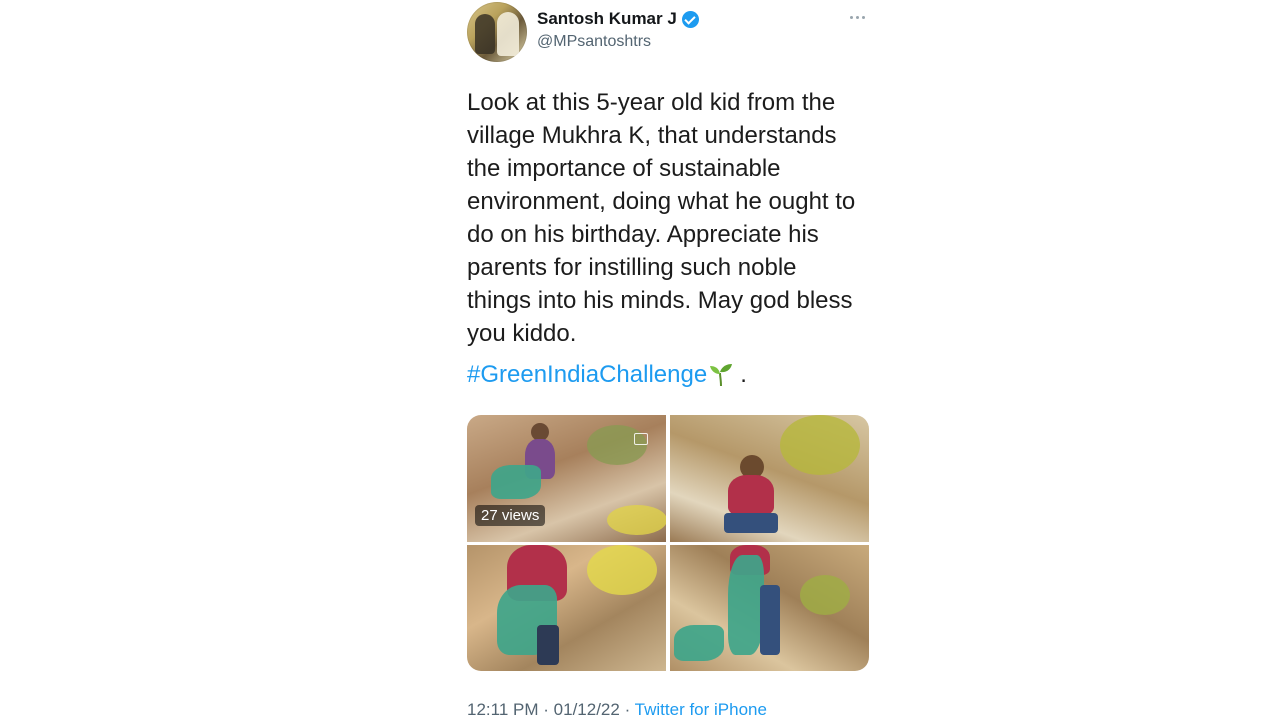 The width and height of the screenshot is (1280, 720). I want to click on tweet-footer: 12:11 PM · 01/12/22 · Twitter for iPhone, so click(617, 710).